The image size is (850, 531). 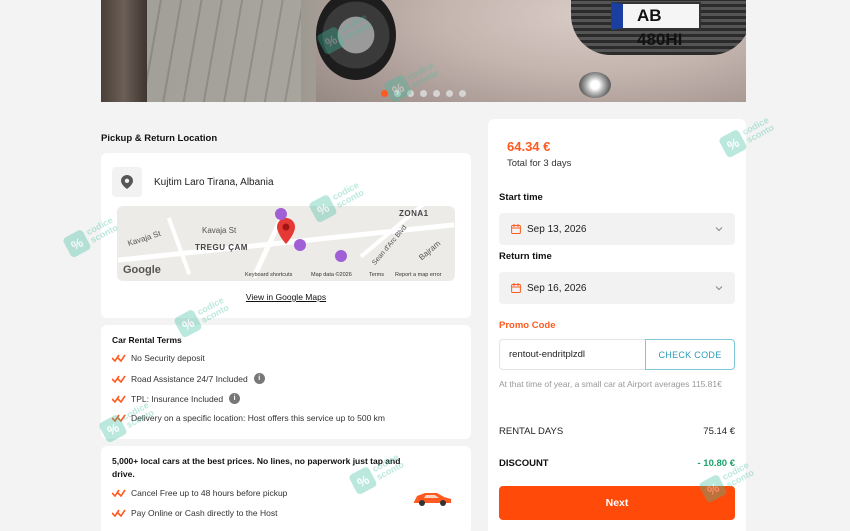 I want to click on discount-value: - 10.80 €, so click(x=716, y=463).